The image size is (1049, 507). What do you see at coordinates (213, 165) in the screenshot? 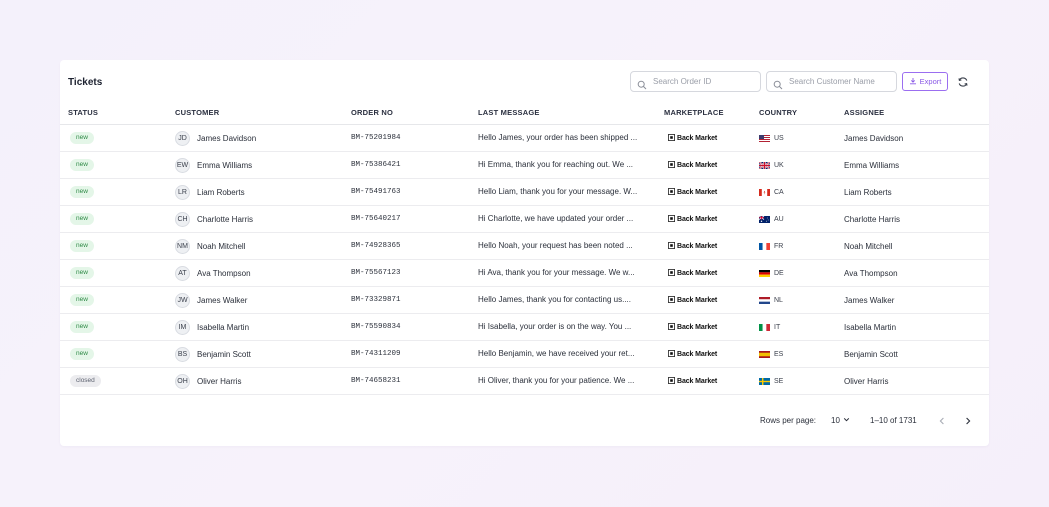
I see `customer-cell: EW Emma Williams` at bounding box center [213, 165].